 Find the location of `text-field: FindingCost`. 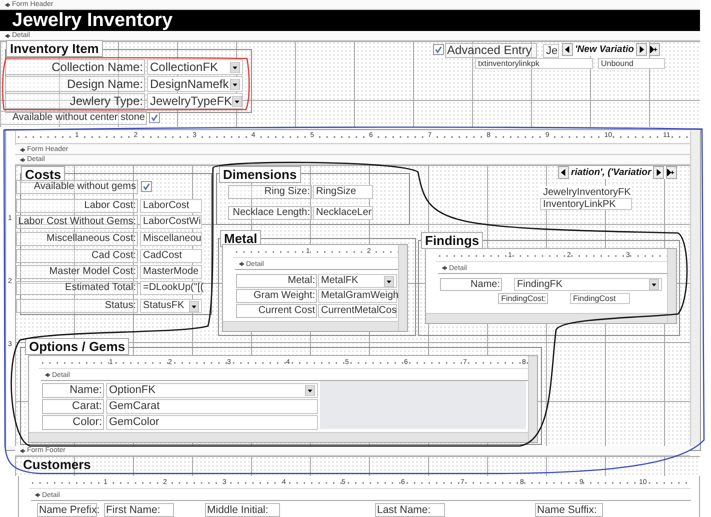

text-field: FindingCost is located at coordinates (600, 298).